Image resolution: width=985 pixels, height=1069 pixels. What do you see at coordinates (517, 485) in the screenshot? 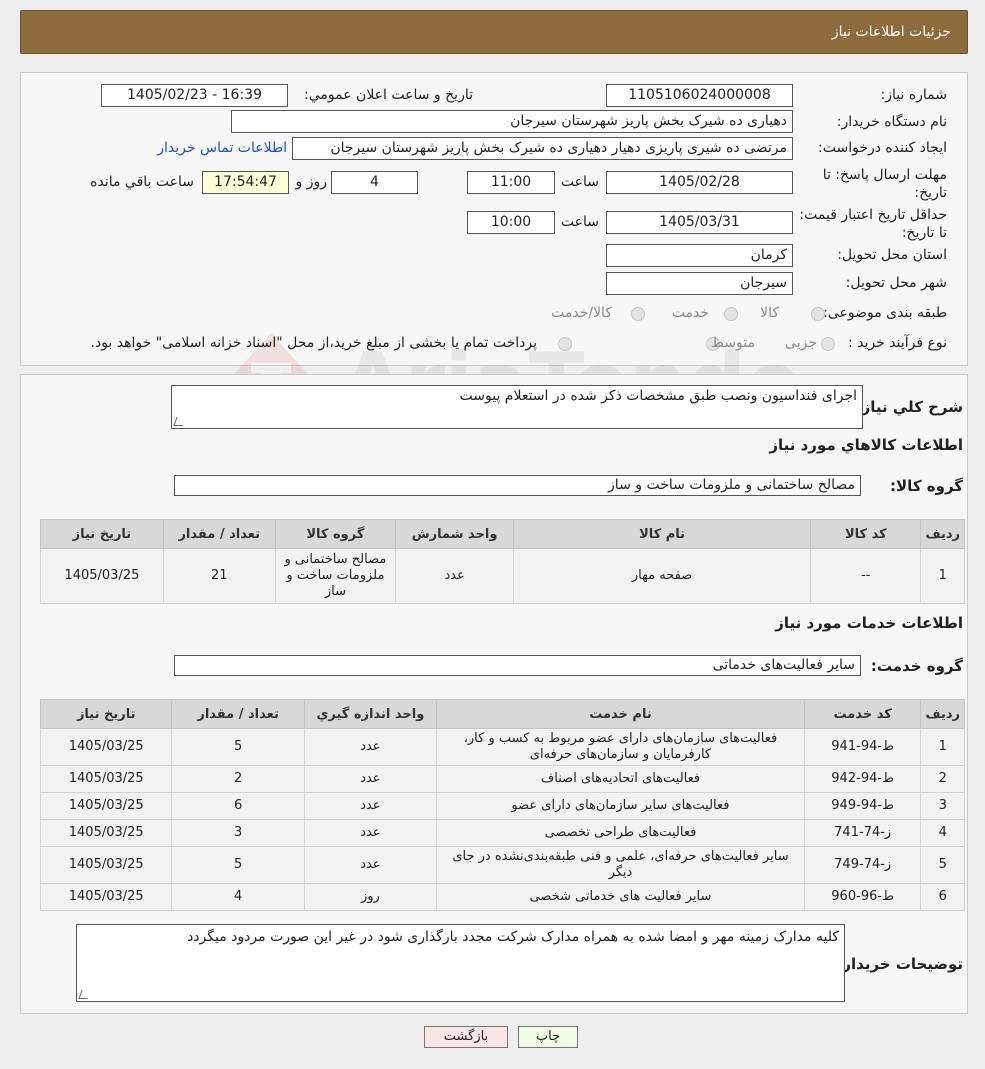
I see `goods-group-field: مصالح ساختمانی و ملزومات ساخت و ساز` at bounding box center [517, 485].